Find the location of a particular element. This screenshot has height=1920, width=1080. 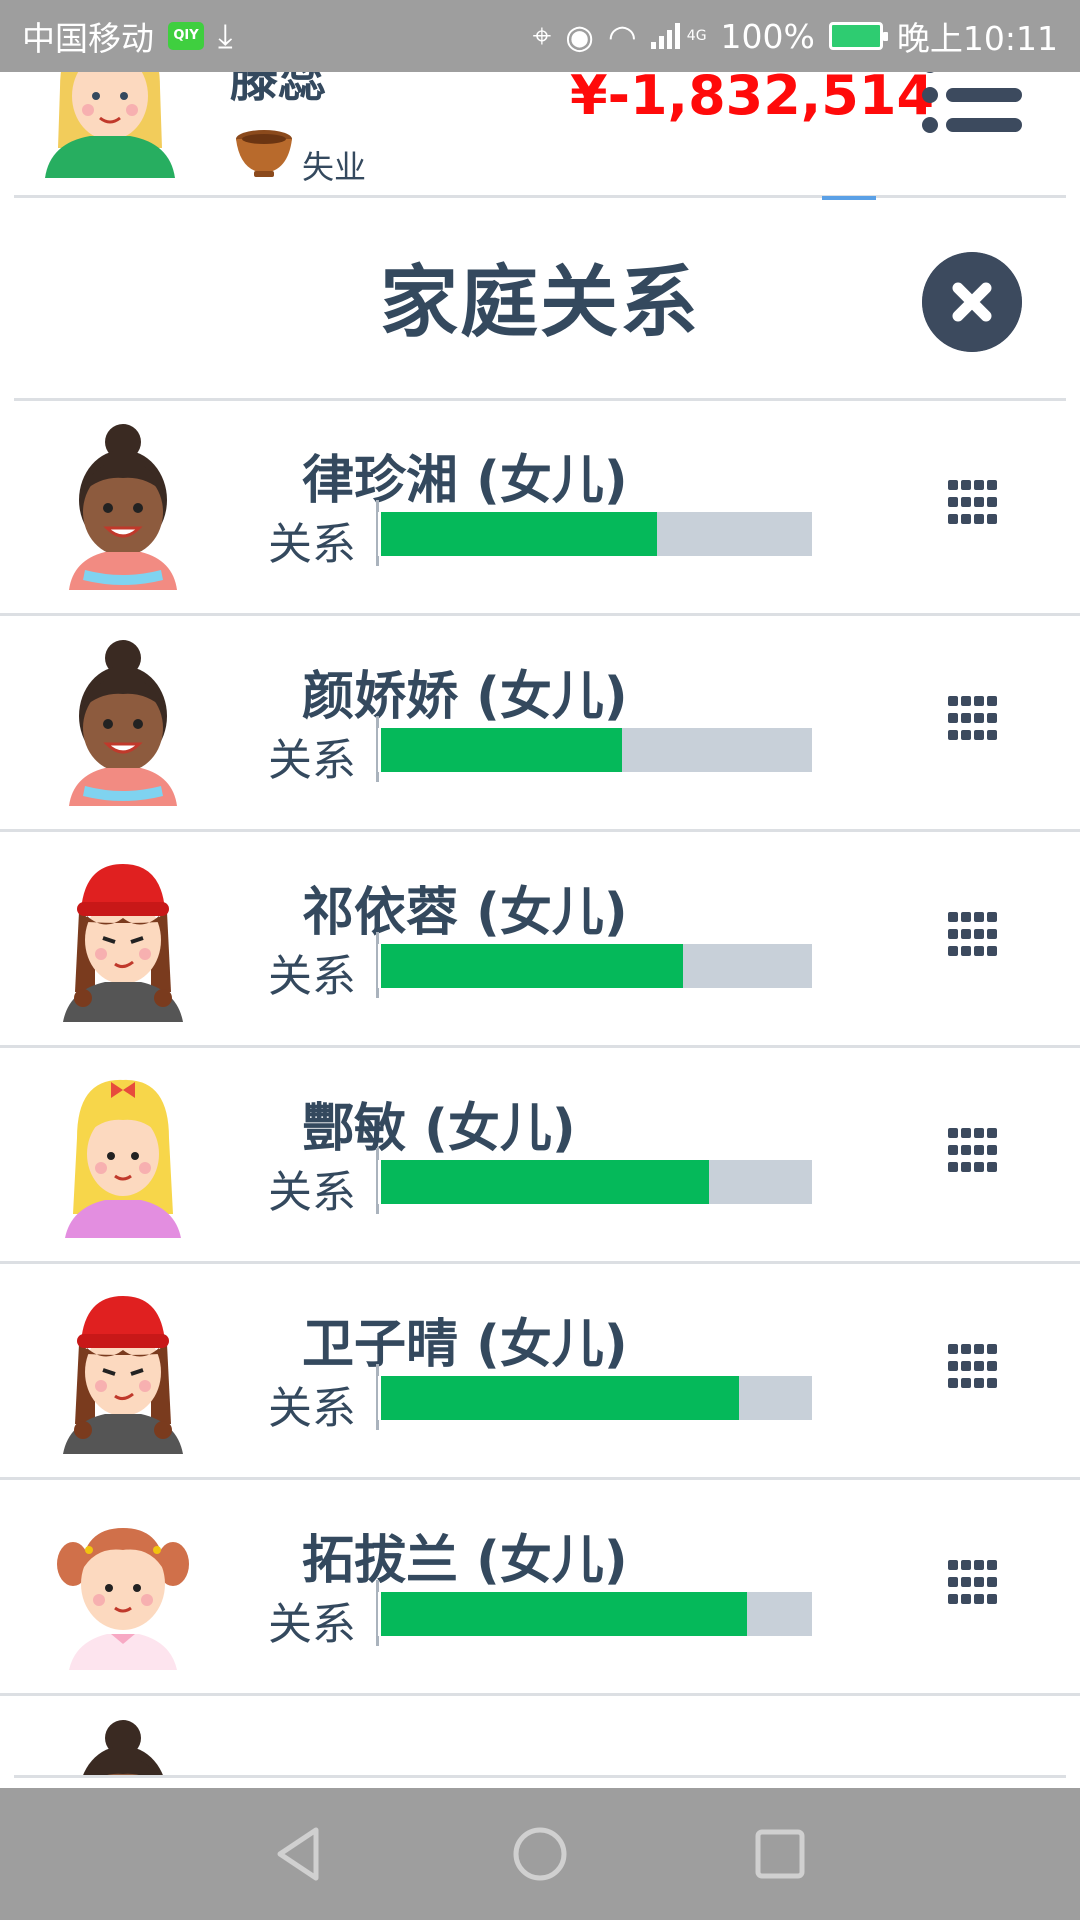

list-bottom-divider is located at coordinates (540, 1776).